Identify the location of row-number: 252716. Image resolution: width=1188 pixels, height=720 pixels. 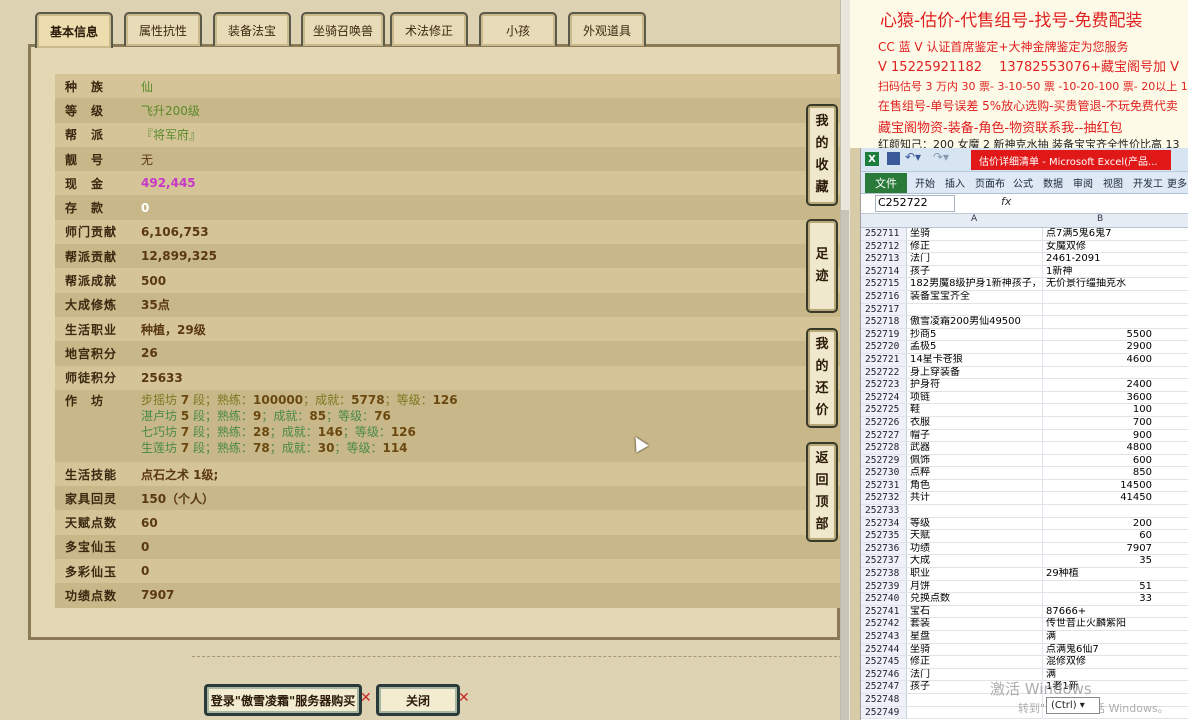
(884, 296).